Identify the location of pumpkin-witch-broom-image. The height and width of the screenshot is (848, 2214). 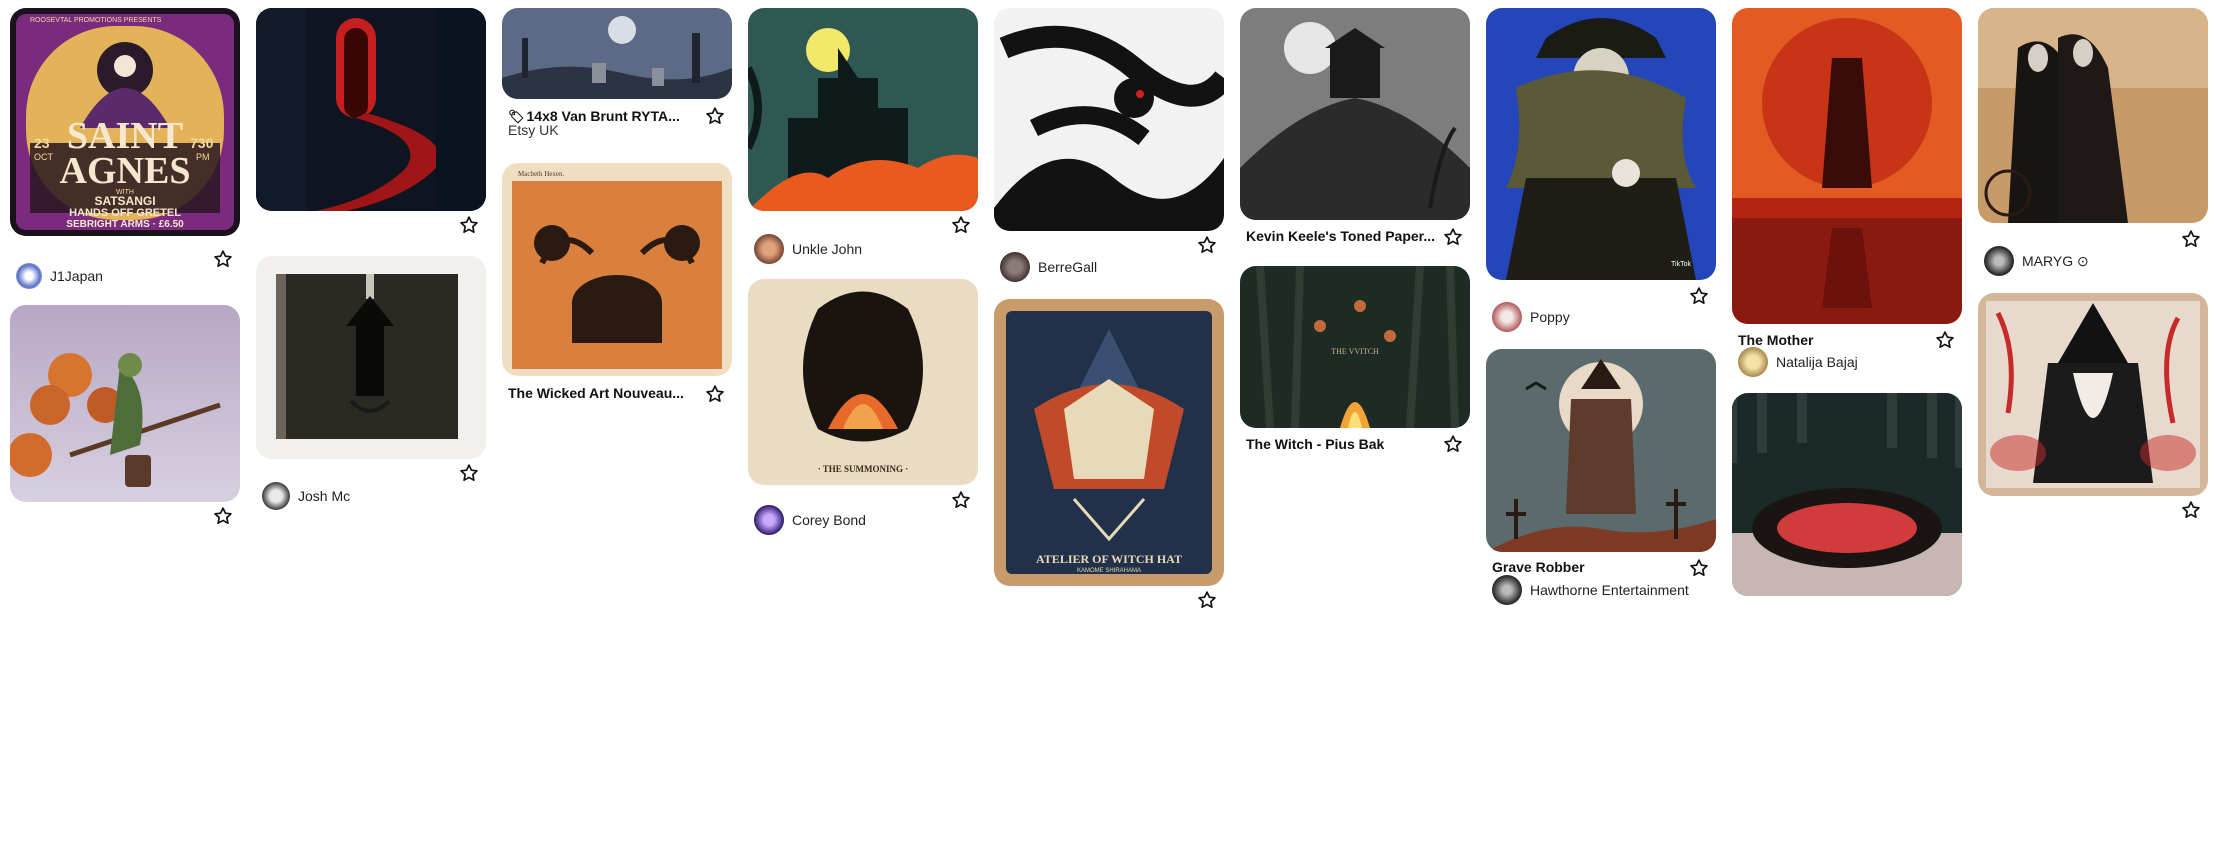
(125, 403).